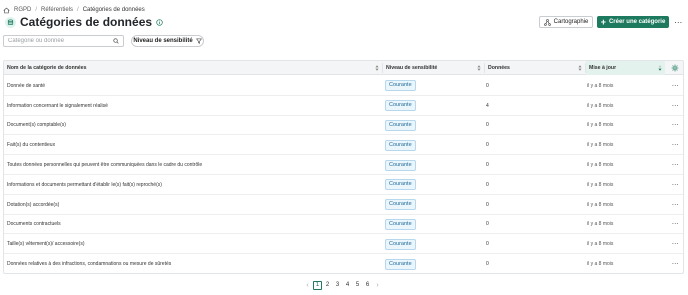 The height and width of the screenshot is (295, 688). I want to click on sensitivity-filter-button: Niveau de sensibilité, so click(167, 41).